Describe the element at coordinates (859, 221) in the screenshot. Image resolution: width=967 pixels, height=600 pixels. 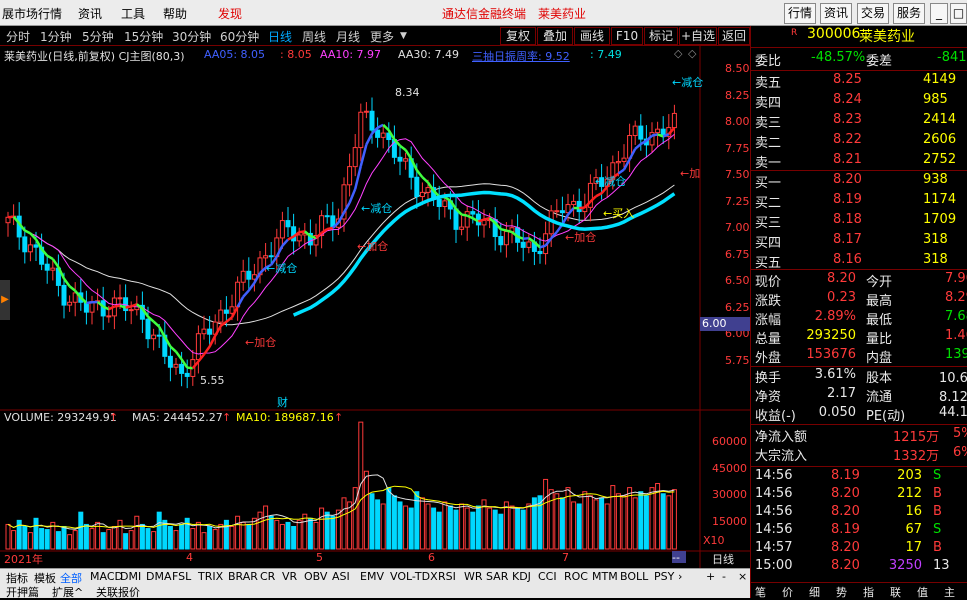
I see `buy-row: 买三8.181709` at that location.